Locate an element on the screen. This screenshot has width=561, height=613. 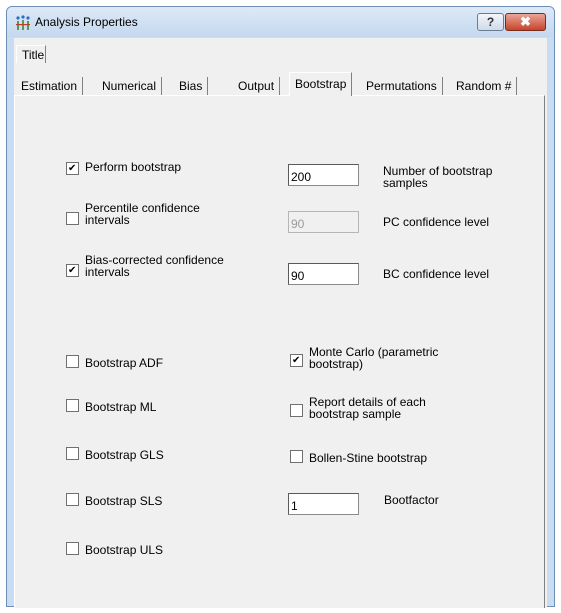
bootstrap-ml-label: Bootstrap ML is located at coordinates (121, 407).